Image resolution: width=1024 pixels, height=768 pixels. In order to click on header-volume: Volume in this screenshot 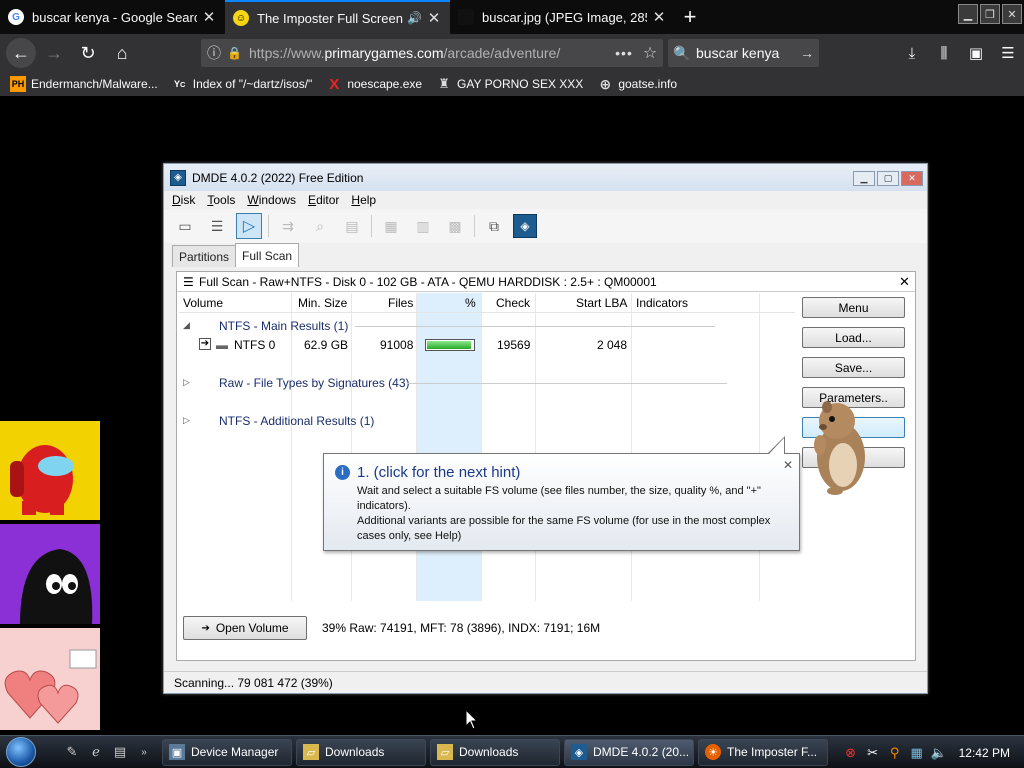, I will do `click(203, 303)`.